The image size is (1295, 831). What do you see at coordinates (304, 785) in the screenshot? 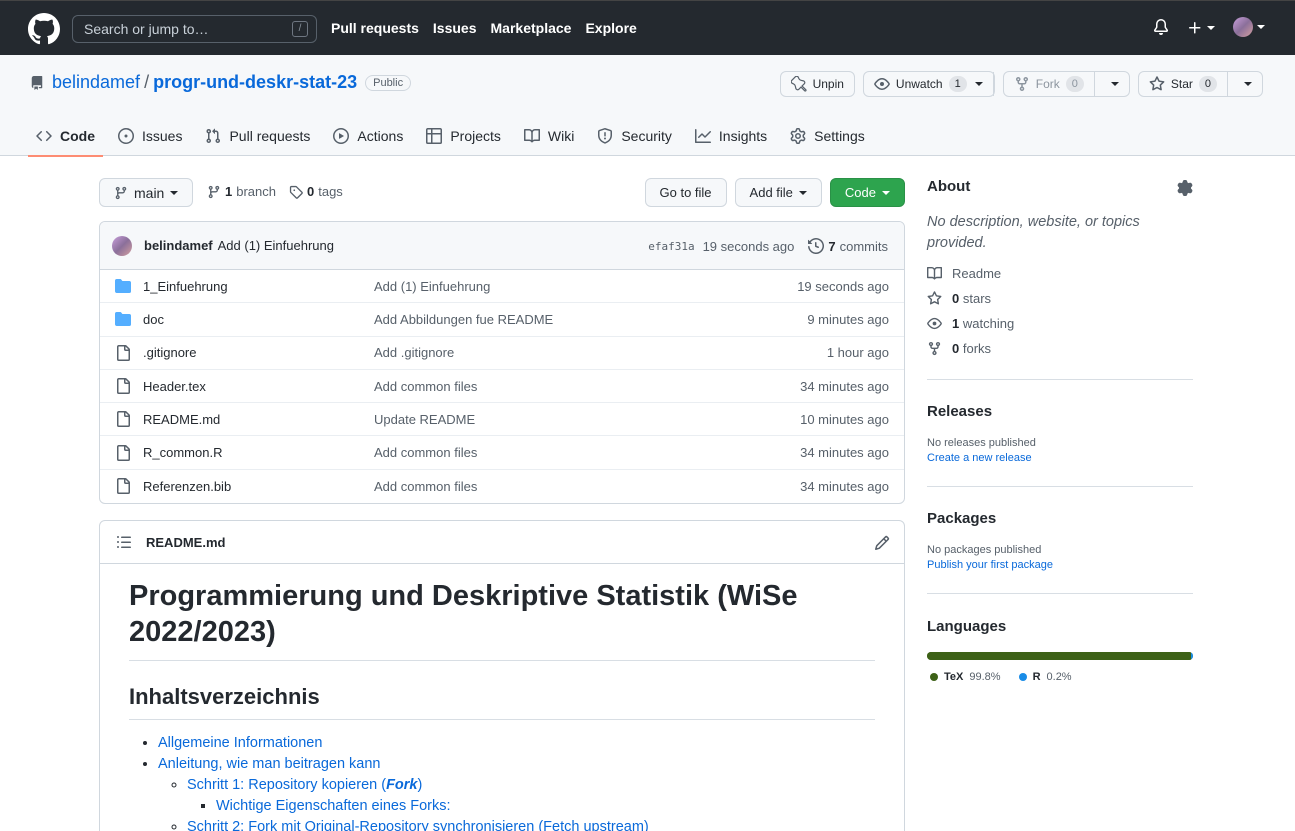
I see `toc-link: Schritt 1: Repository kopieren (Fork)` at bounding box center [304, 785].